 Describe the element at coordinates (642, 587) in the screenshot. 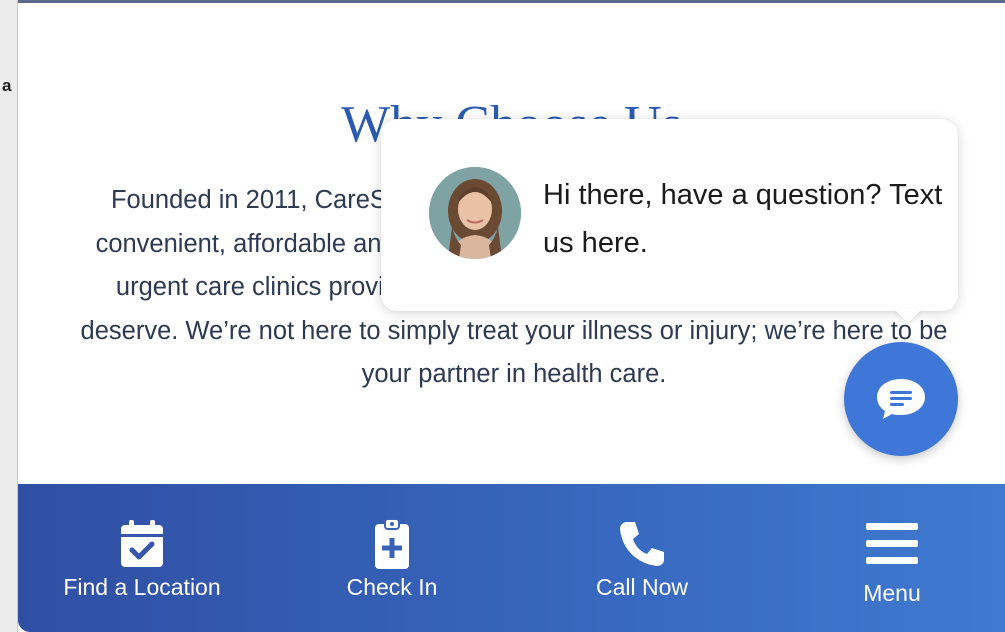

I see `nav-label: Call Now` at that location.